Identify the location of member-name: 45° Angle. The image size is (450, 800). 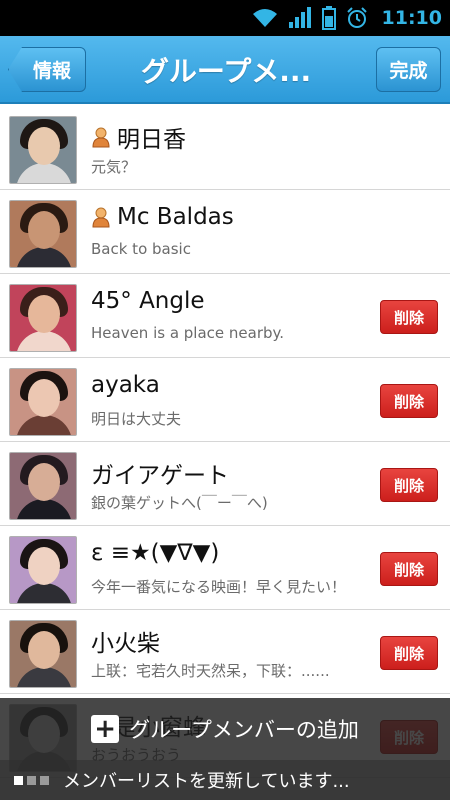
(148, 301).